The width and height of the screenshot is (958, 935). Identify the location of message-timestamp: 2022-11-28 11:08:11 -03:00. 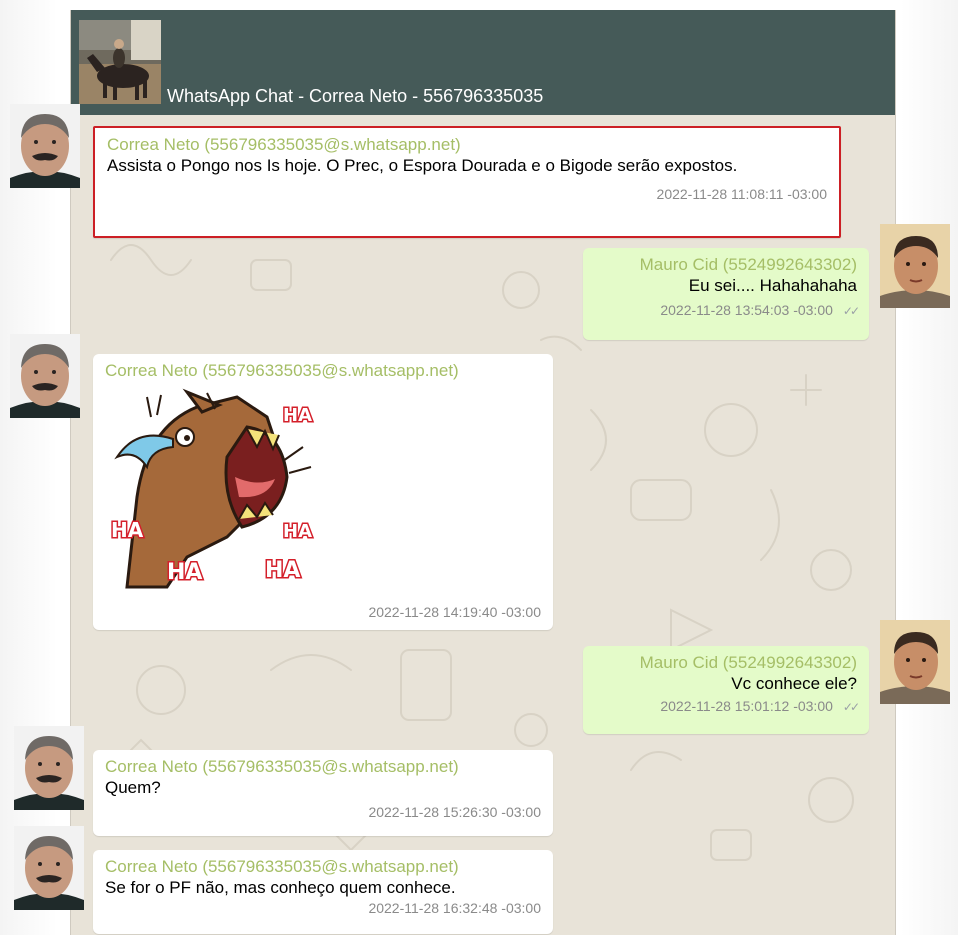
(741, 194).